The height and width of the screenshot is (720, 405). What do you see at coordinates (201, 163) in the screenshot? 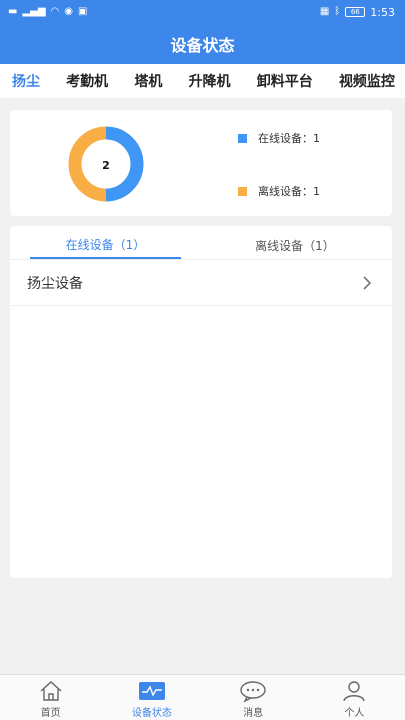
I see `device-summary-card: 2 在线设备： 1 离线设备： 1` at bounding box center [201, 163].